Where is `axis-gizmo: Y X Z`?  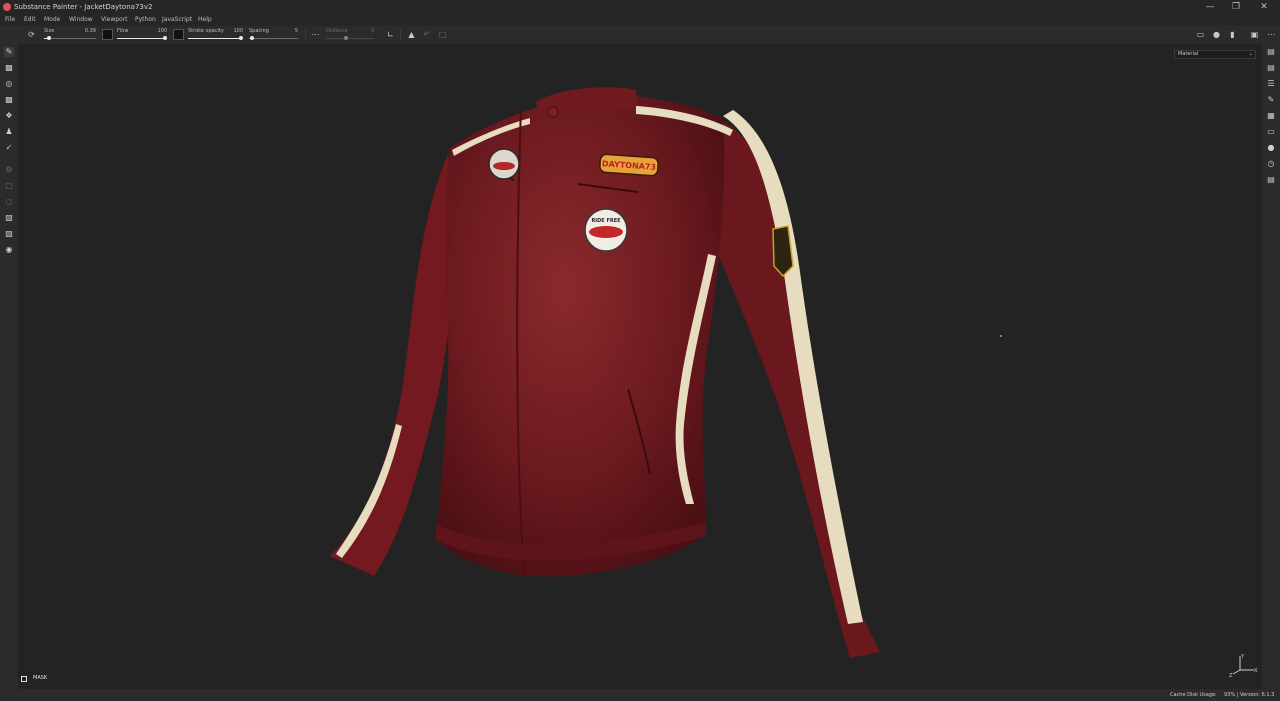
axis-gizmo: Y X Z is located at coordinates (1243, 666).